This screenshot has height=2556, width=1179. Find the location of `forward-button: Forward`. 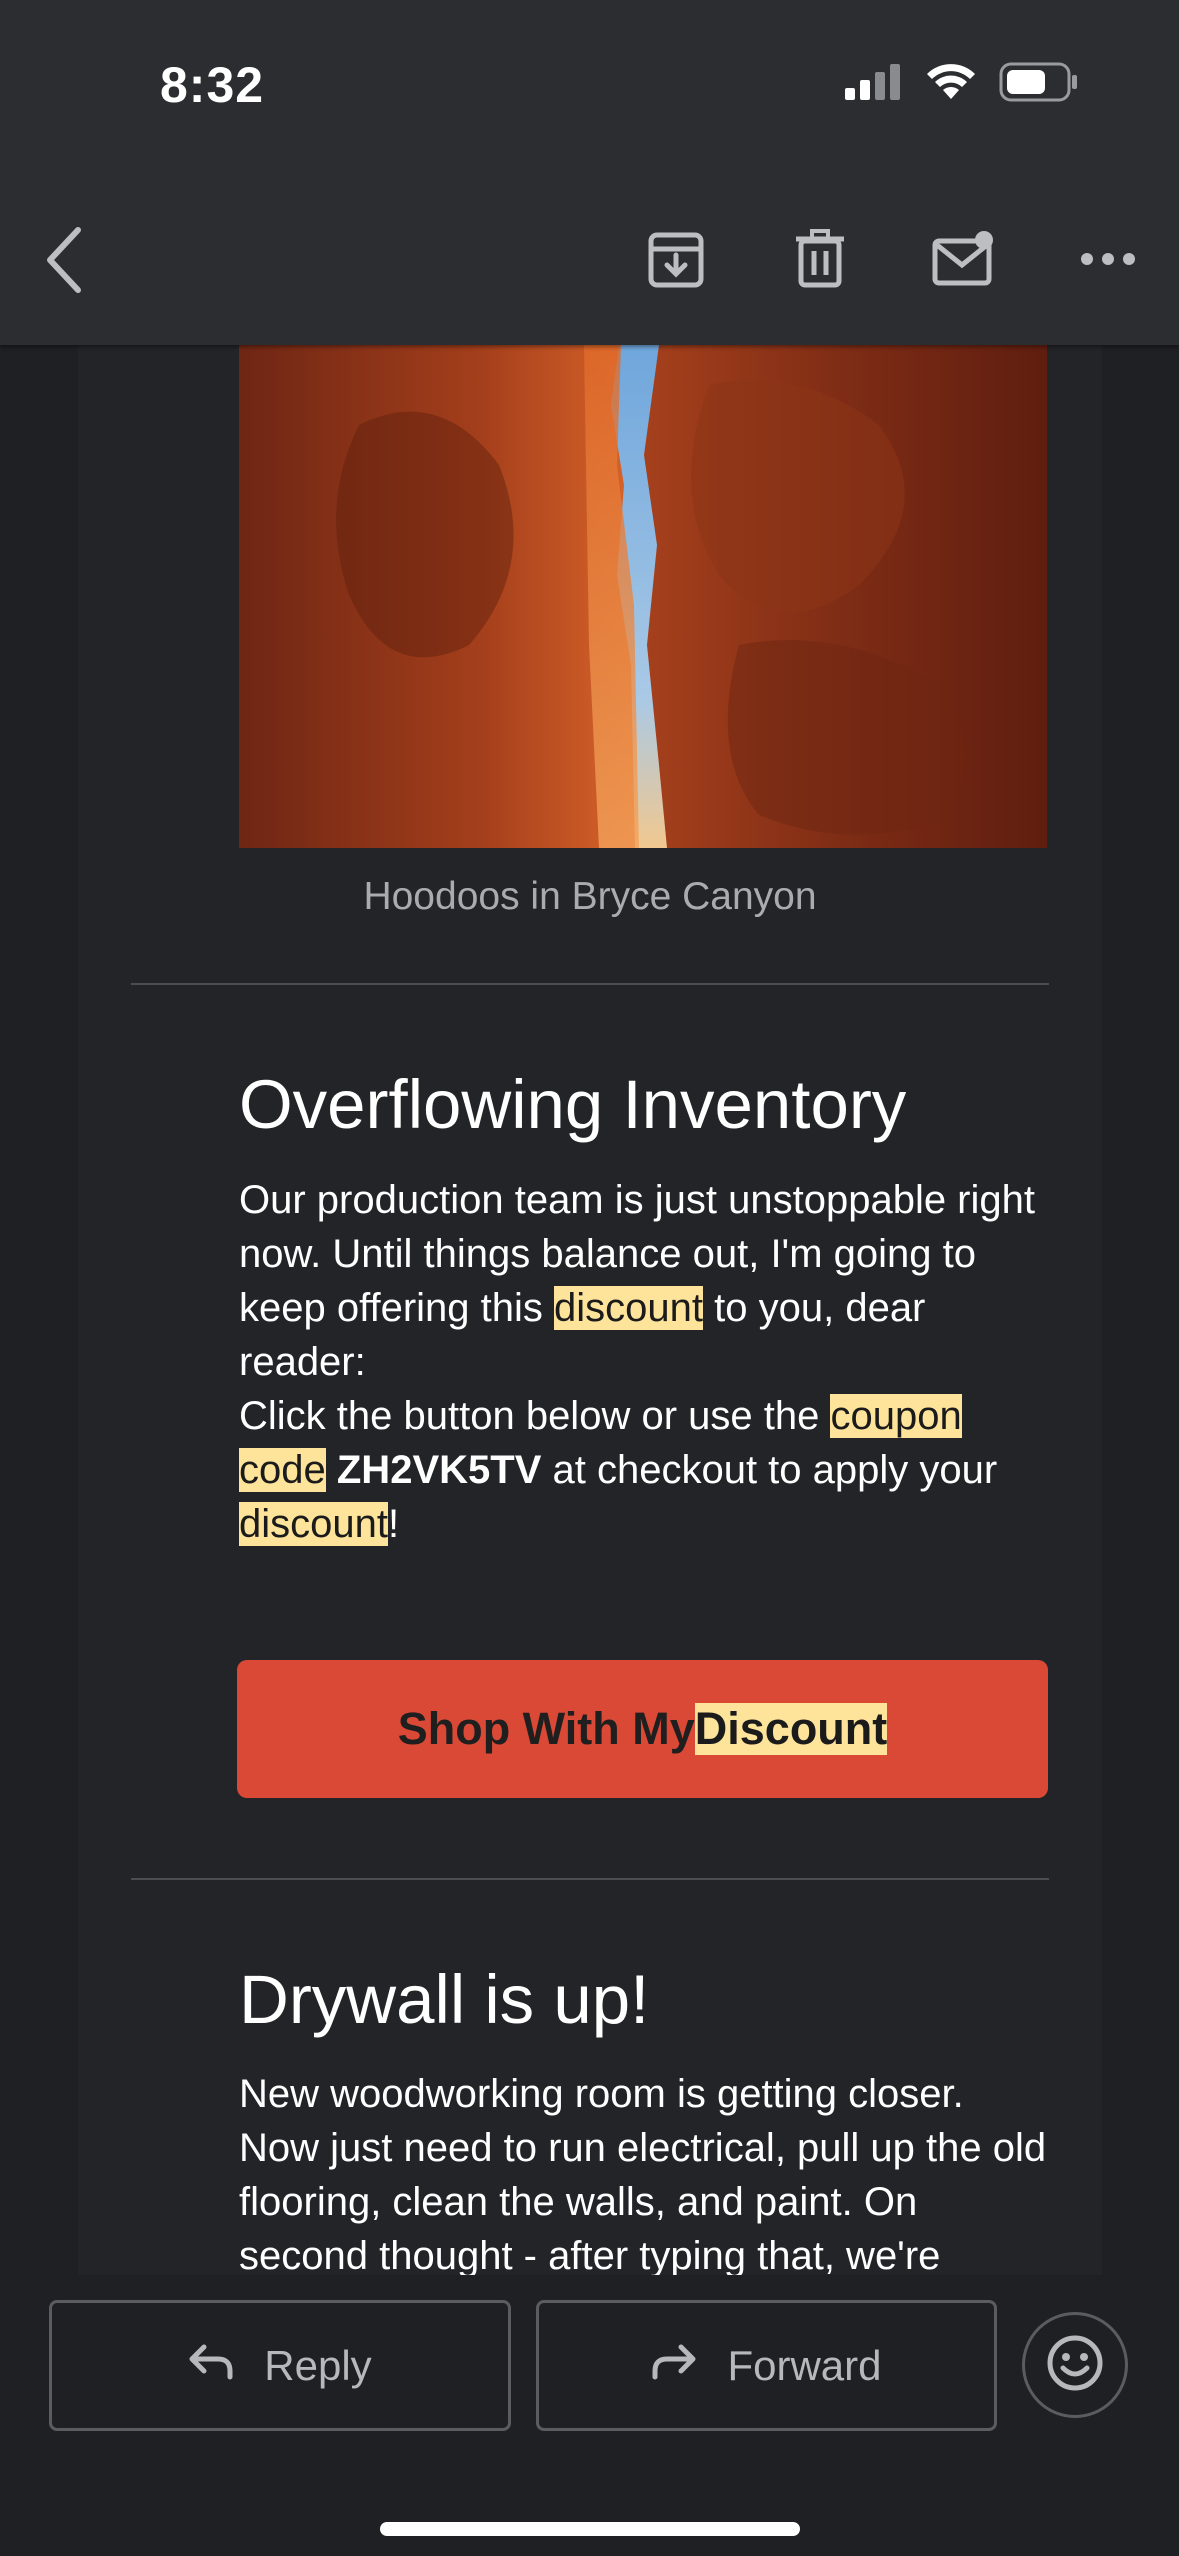

forward-button: Forward is located at coordinates (766, 2365).